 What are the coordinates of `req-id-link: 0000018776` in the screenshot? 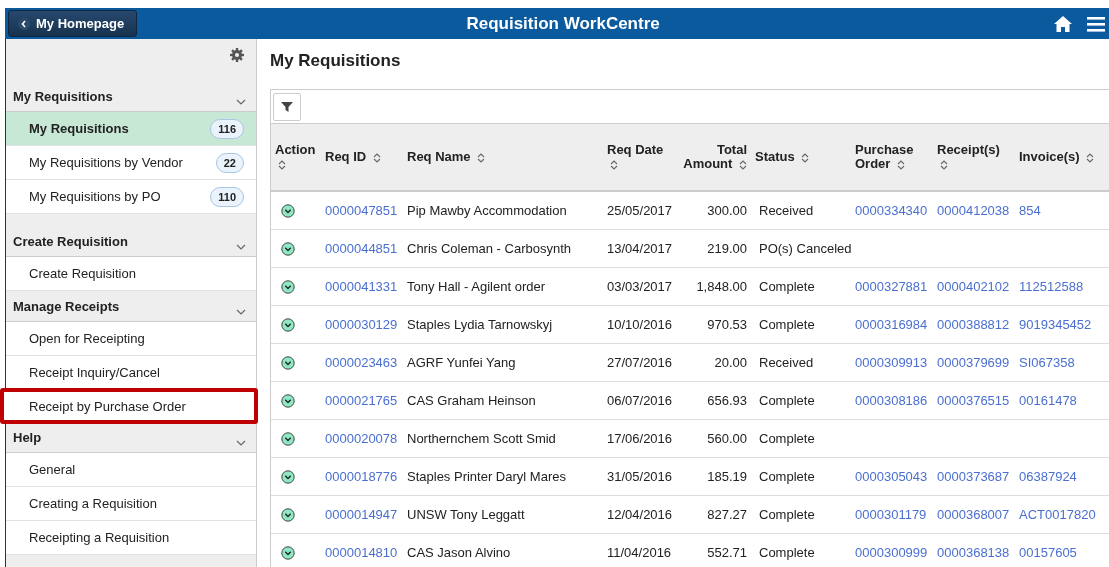 It's located at (361, 476).